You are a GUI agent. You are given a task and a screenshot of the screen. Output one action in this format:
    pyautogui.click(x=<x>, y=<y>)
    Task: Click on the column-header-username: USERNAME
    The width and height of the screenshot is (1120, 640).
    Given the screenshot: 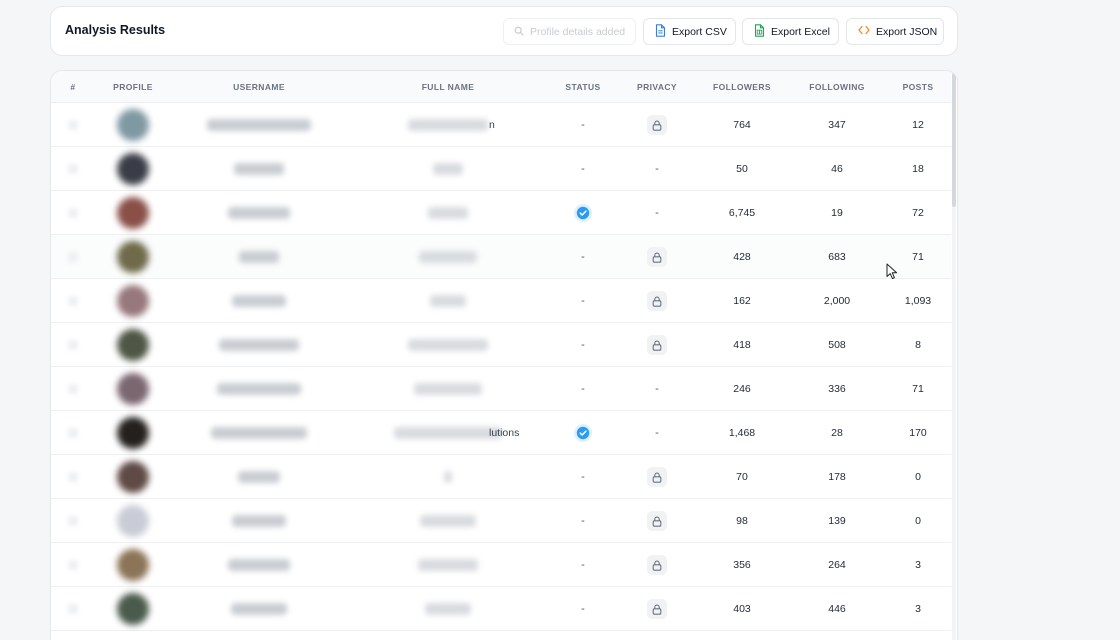 What is the action you would take?
    pyautogui.click(x=259, y=87)
    